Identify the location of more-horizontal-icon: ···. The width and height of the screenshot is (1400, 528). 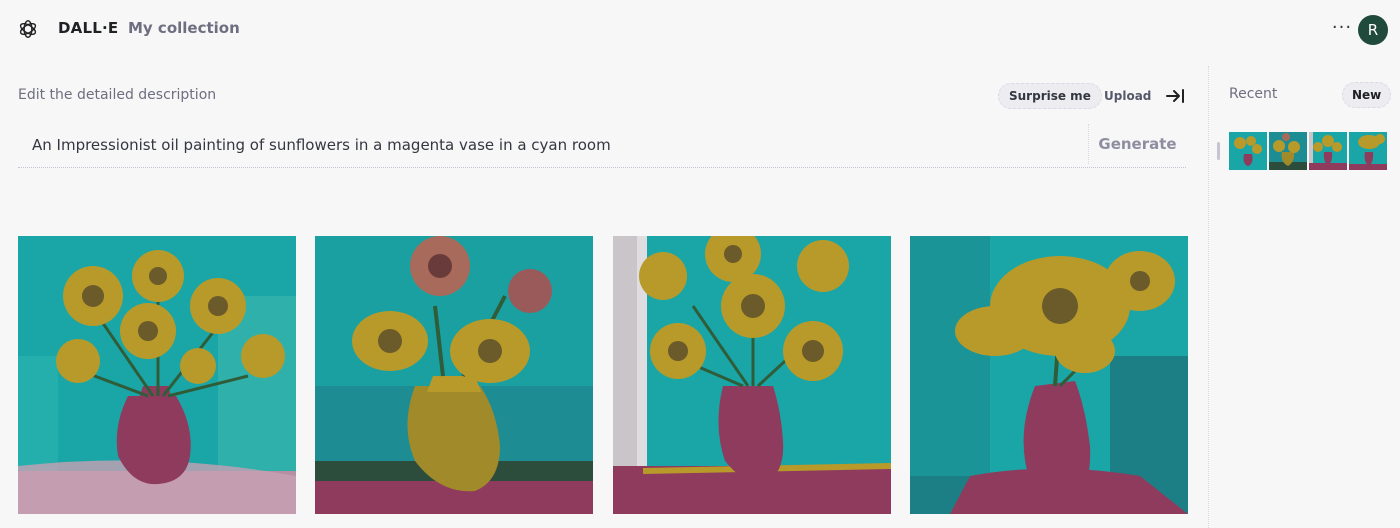
(1342, 28).